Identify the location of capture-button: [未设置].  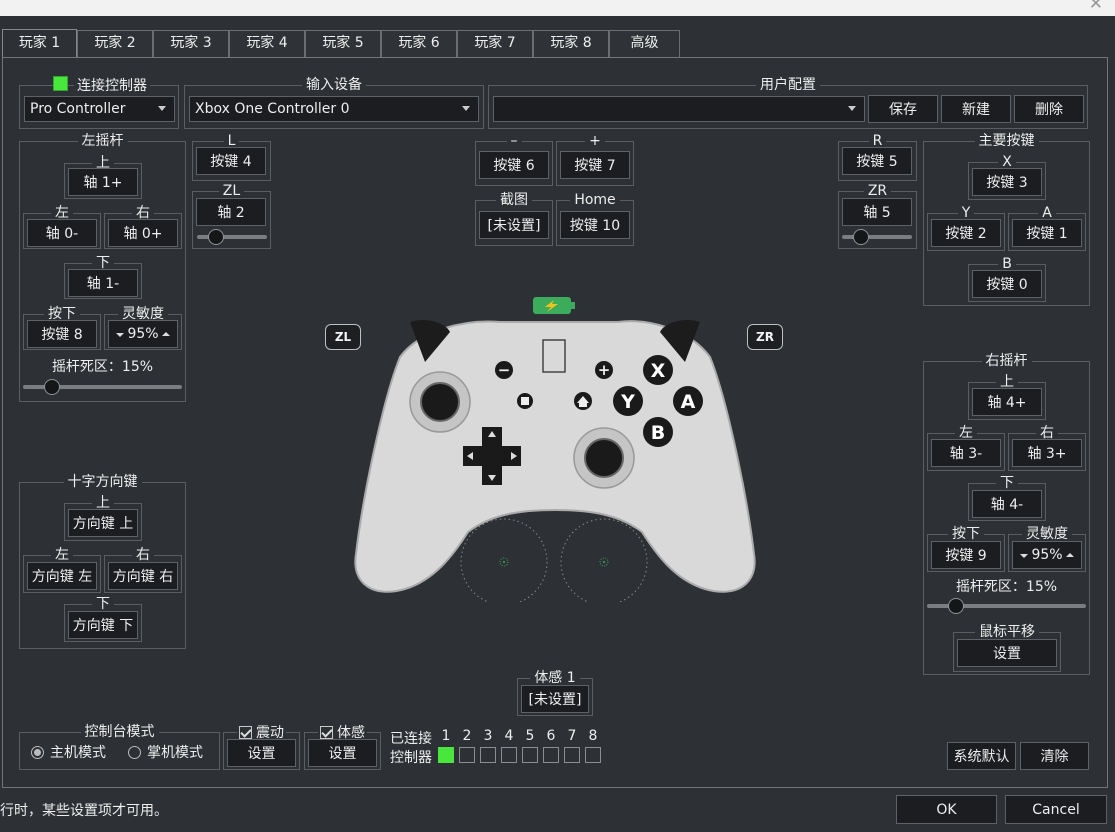
(514, 225).